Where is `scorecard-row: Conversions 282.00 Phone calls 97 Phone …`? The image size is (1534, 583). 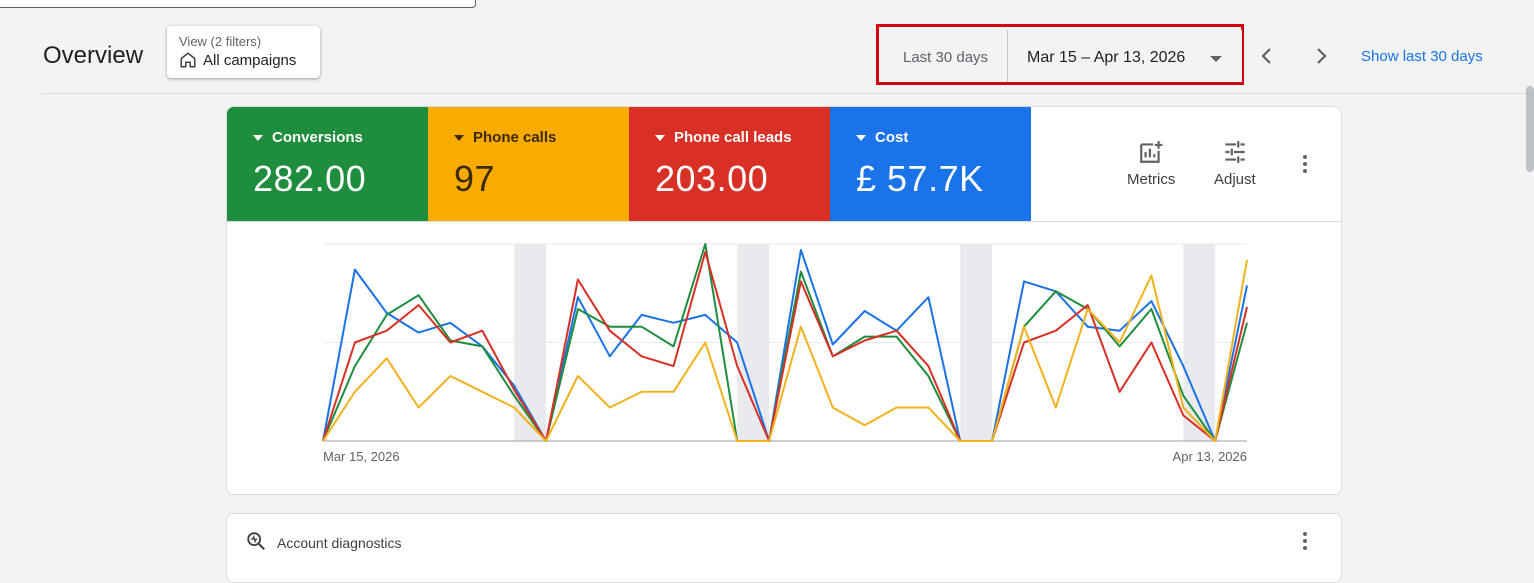
scorecard-row: Conversions 282.00 Phone calls 97 Phone … is located at coordinates (784, 164).